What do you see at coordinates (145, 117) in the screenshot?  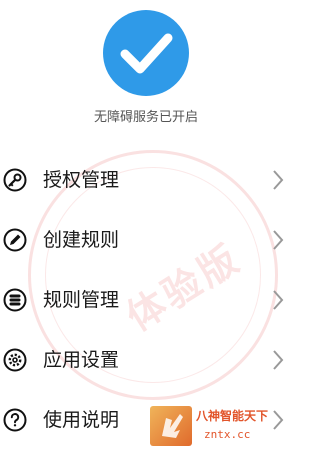 I see `service-status-text: 无障碍服务已开启` at bounding box center [145, 117].